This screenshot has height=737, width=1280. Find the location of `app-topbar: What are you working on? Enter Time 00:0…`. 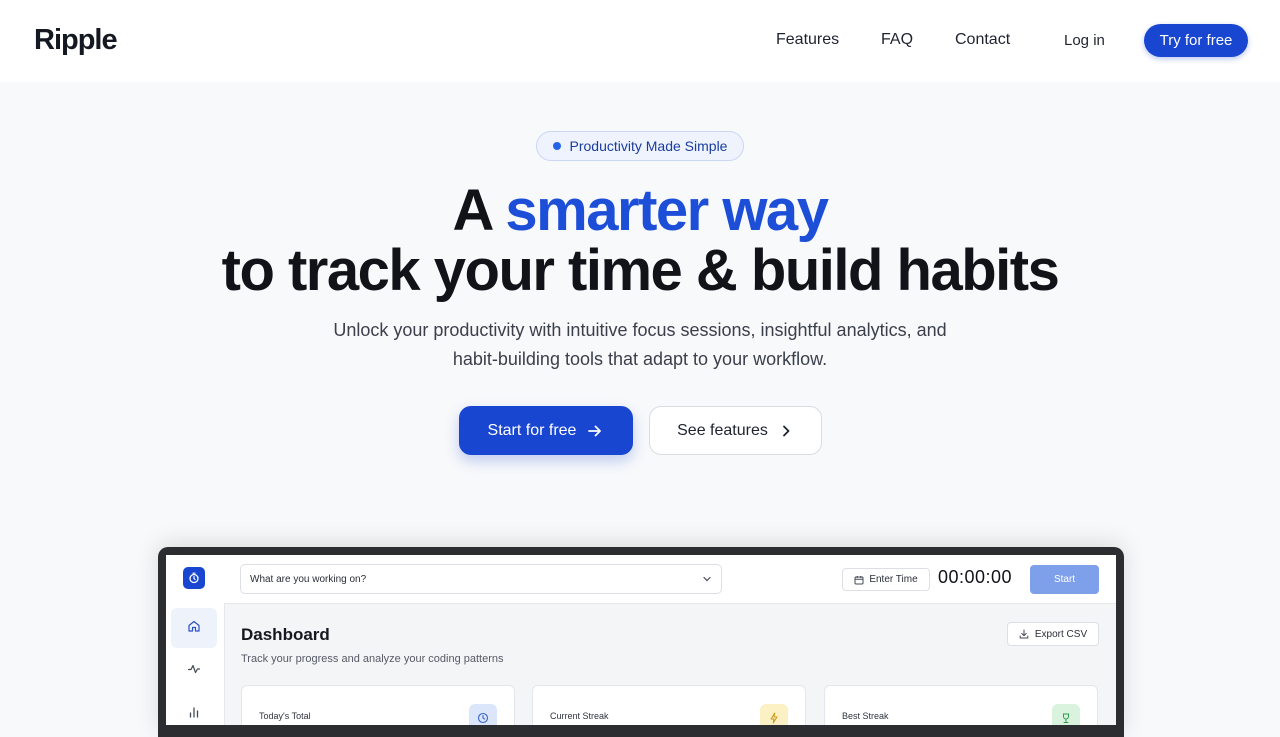

app-topbar: What are you working on? Enter Time 00:0… is located at coordinates (670, 579).